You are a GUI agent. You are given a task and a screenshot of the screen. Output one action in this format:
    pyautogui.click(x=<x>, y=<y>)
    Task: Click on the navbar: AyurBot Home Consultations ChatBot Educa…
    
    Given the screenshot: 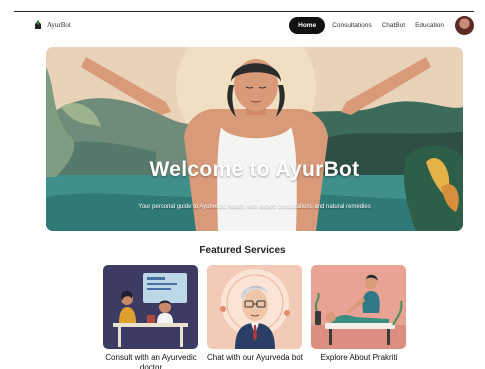 What is the action you would take?
    pyautogui.click(x=244, y=25)
    